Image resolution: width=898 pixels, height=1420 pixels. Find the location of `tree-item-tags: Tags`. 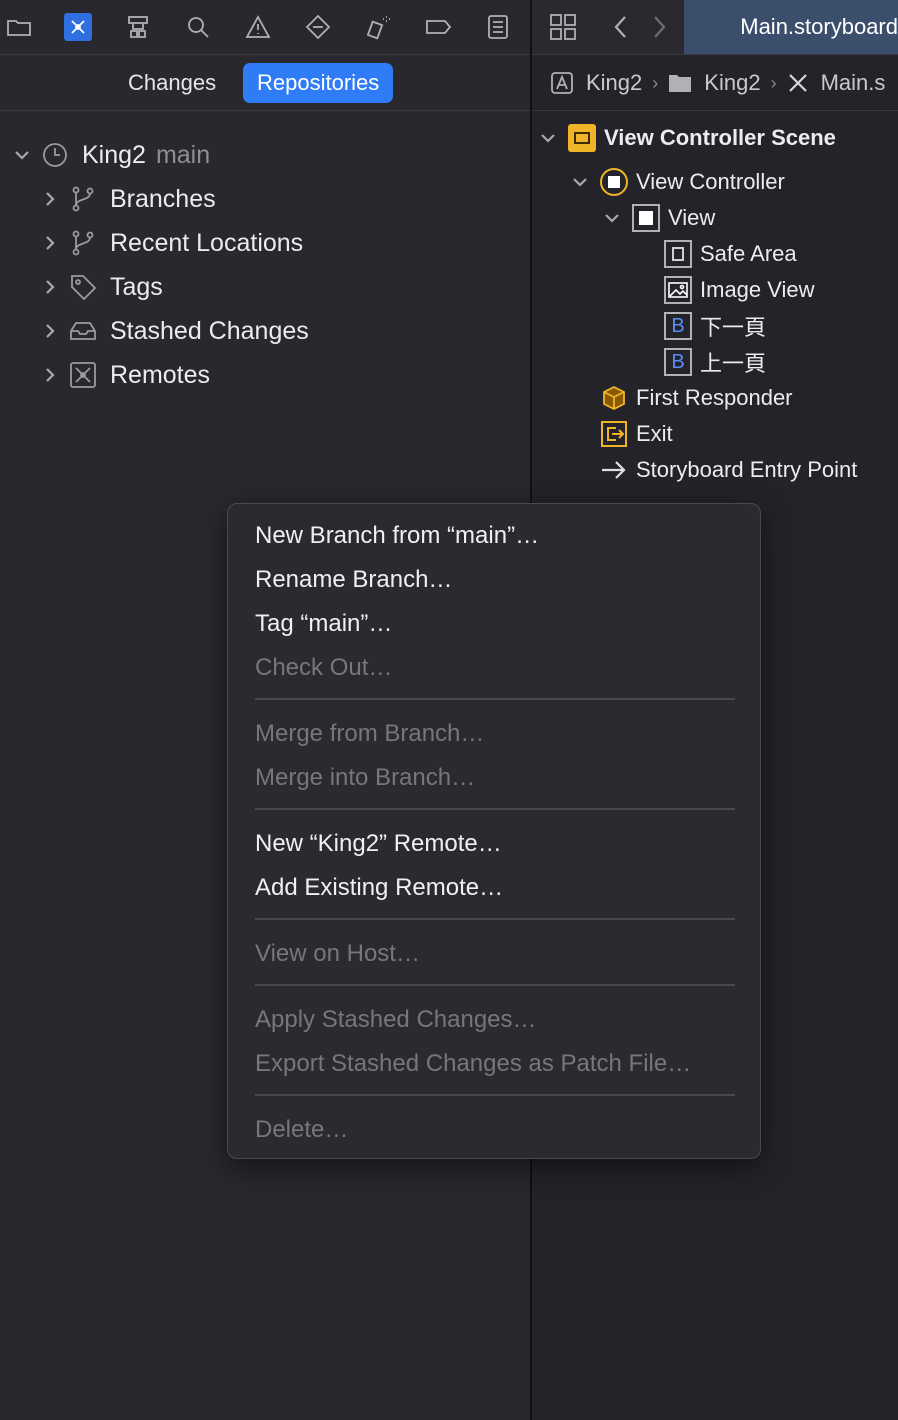

tree-item-tags: Tags is located at coordinates (101, 287).